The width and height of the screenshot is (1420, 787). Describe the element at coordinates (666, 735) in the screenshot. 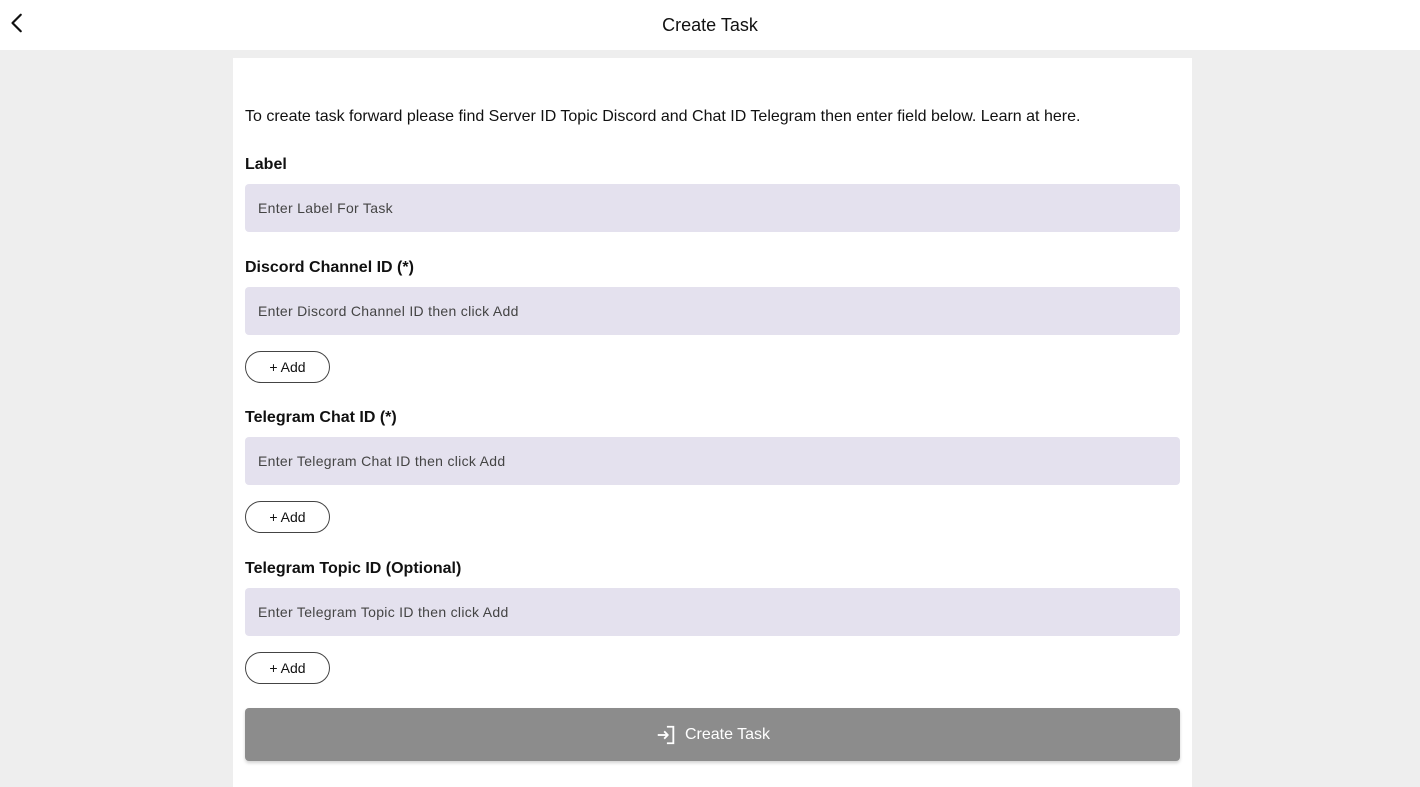

I see `login-icon` at that location.